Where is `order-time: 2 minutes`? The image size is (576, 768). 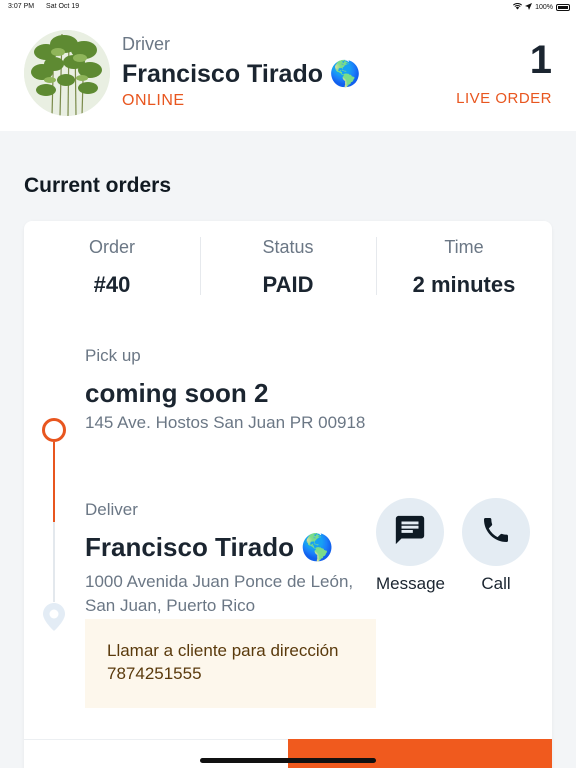 order-time: 2 minutes is located at coordinates (464, 284).